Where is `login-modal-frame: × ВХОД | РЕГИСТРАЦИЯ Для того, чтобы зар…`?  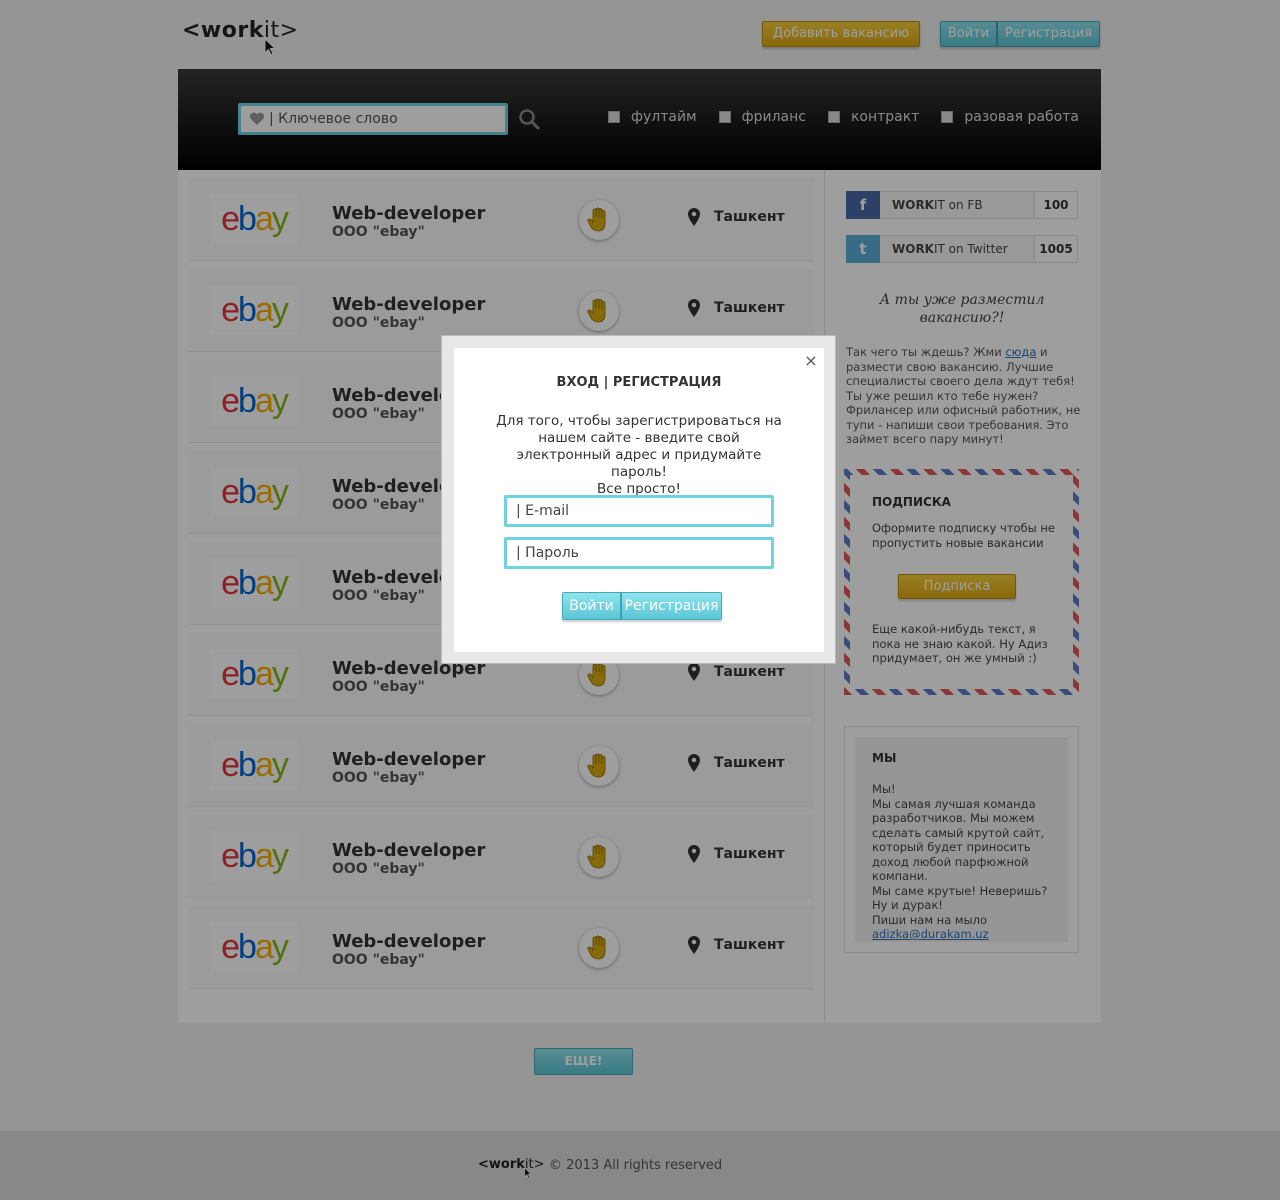 login-modal-frame: × ВХОД | РЕГИСТРАЦИЯ Для того, чтобы зар… is located at coordinates (638, 499).